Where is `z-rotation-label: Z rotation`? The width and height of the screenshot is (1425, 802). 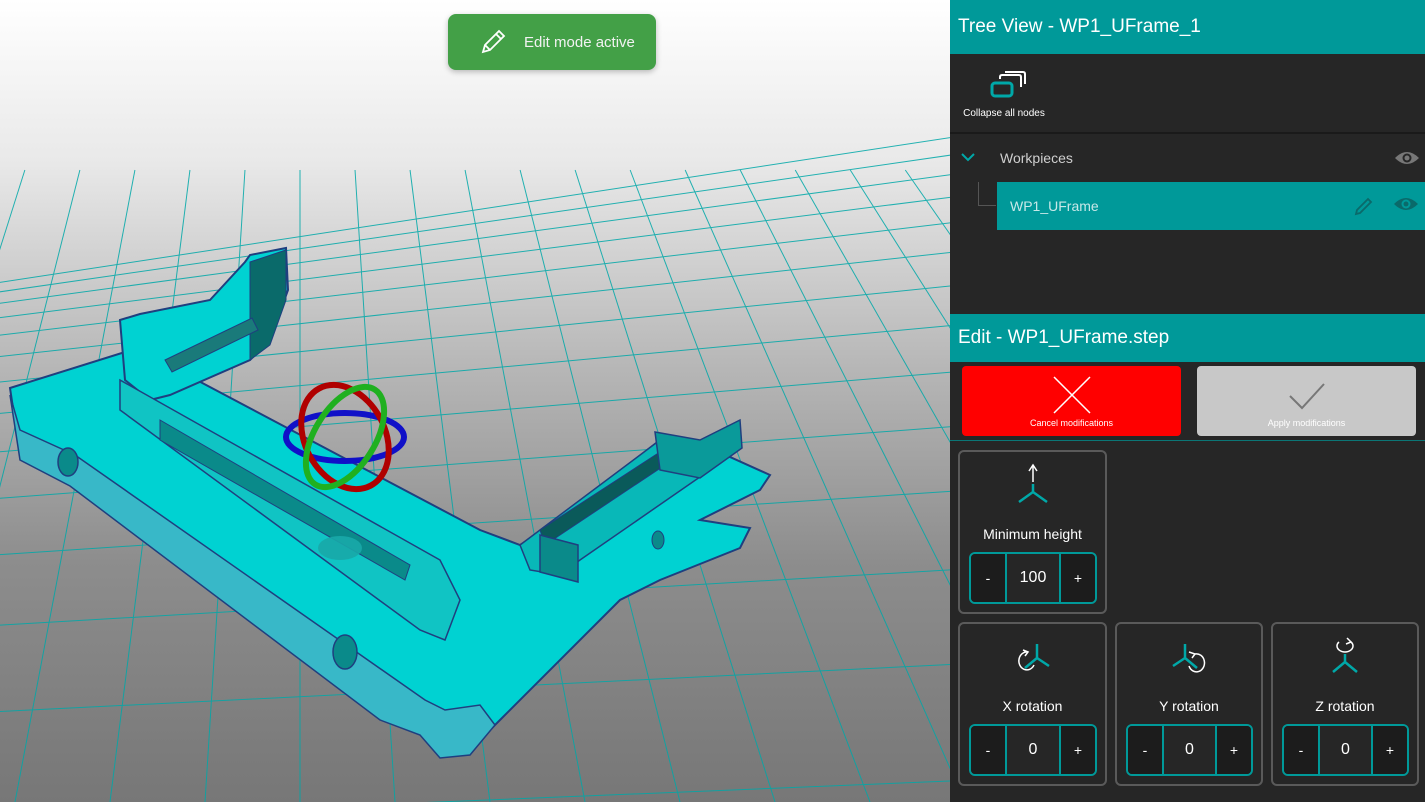 z-rotation-label: Z rotation is located at coordinates (1345, 706).